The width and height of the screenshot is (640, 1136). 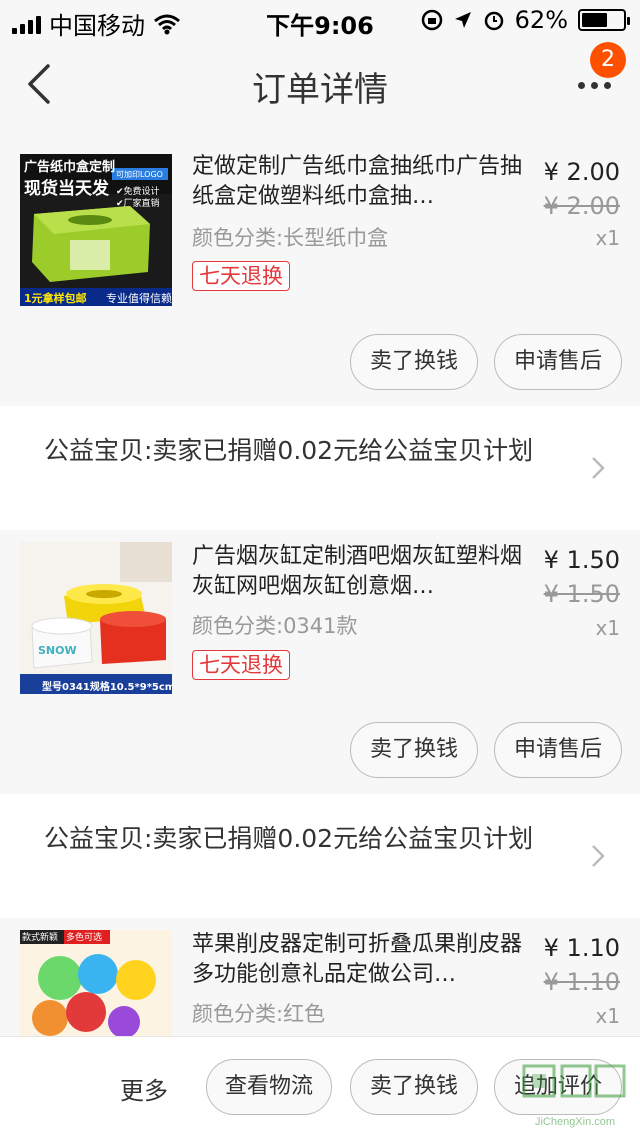 I want to click on thumb-line2: 现货当天发, so click(x=66, y=189).